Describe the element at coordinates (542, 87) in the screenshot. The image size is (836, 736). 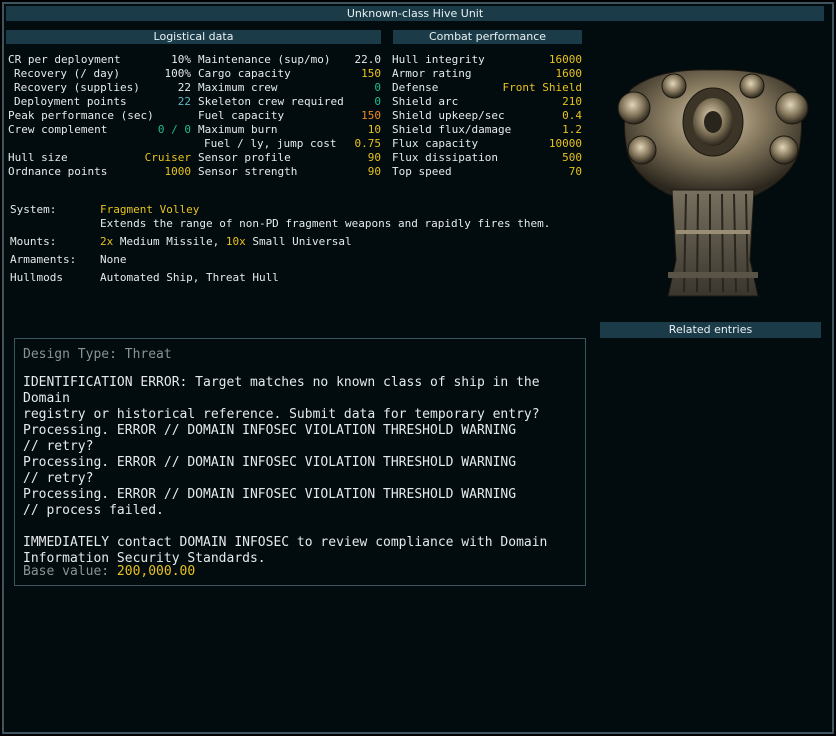
I see `combat-stat-value: Front Shield` at that location.